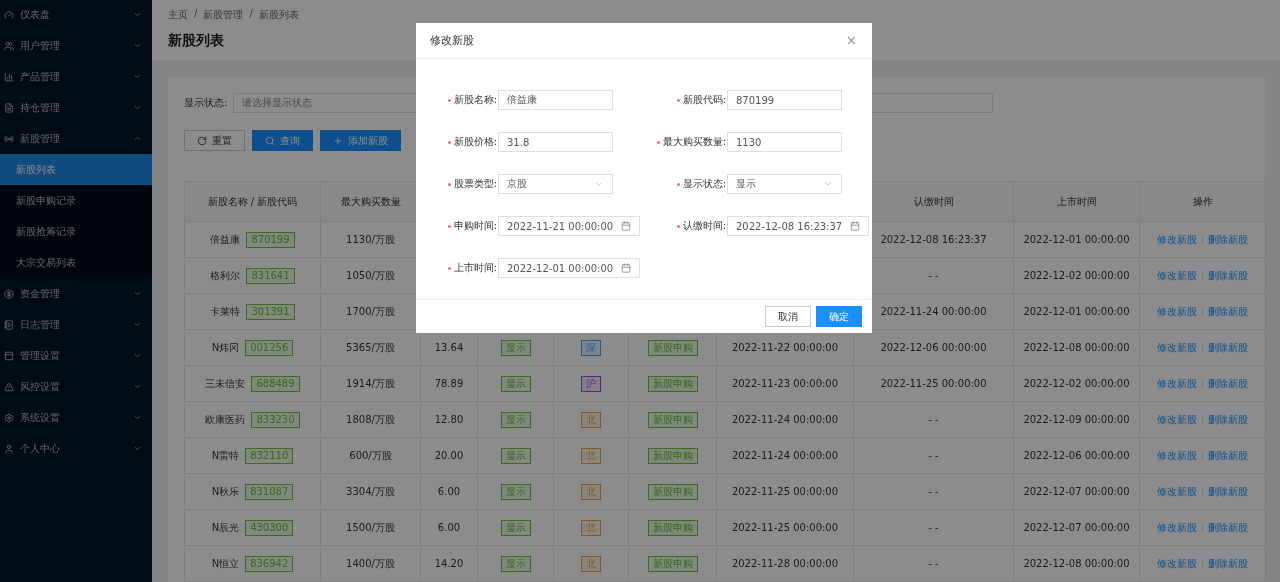 This screenshot has width=1280, height=582. What do you see at coordinates (452, 40) in the screenshot?
I see `dialog-title: 修改新股` at bounding box center [452, 40].